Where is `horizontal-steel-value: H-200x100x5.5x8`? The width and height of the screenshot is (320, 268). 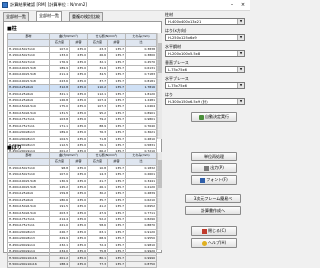 horizontal-steel-value: H-200x100x5.5x8 is located at coordinates (184, 54).